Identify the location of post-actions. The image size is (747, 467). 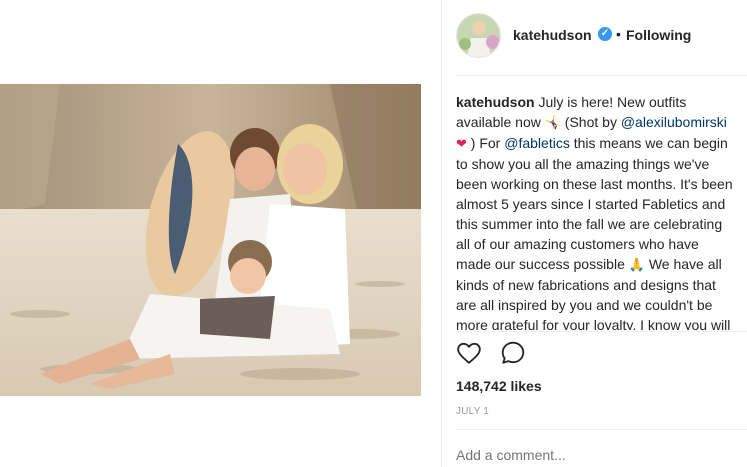
(506, 355).